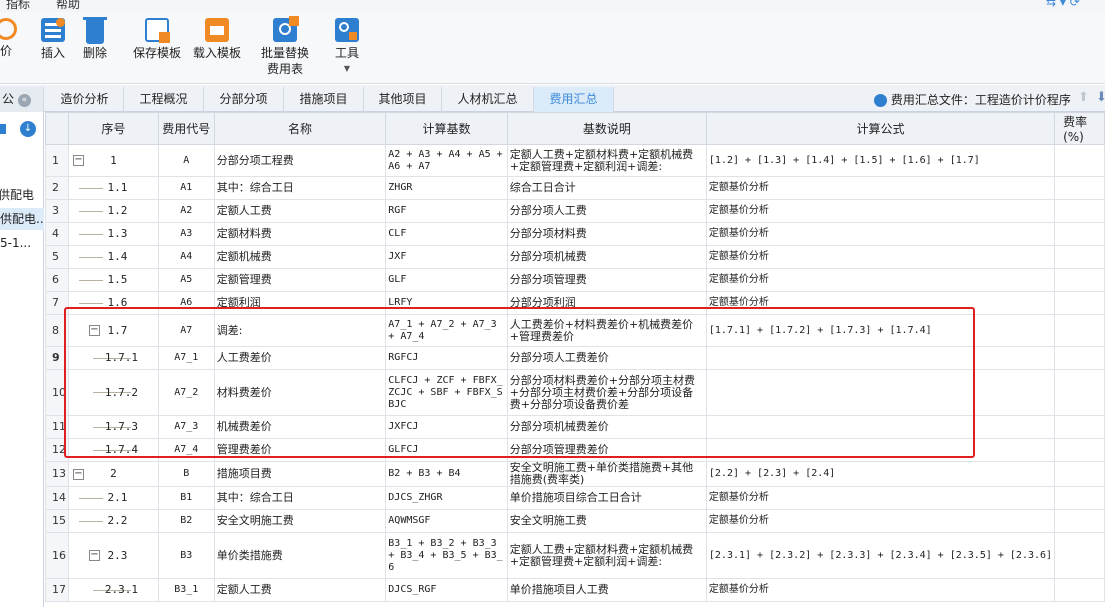 The image size is (1105, 607). I want to click on fee-code-cell: A7, so click(186, 330).